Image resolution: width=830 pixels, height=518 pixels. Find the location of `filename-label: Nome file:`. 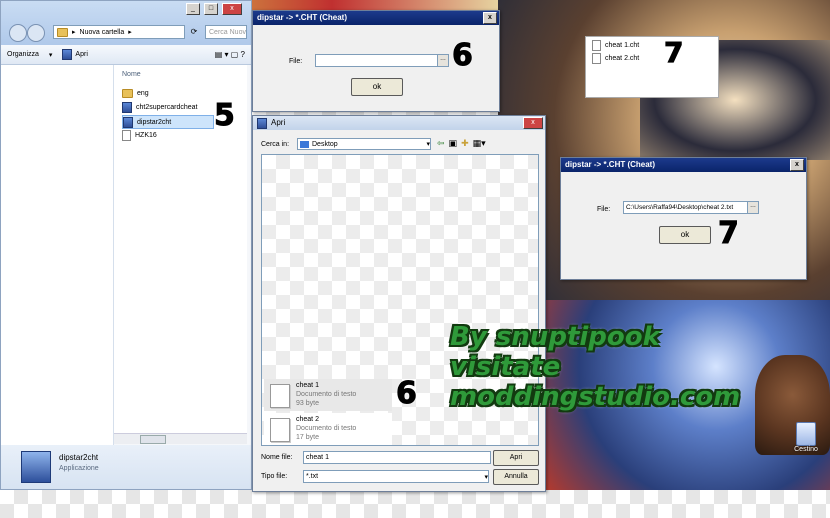

filename-label: Nome file: is located at coordinates (277, 457).